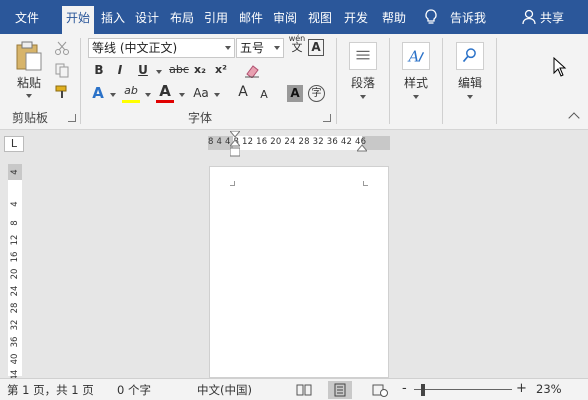 Image resolution: width=588 pixels, height=400 pixels. What do you see at coordinates (320, 18) in the screenshot?
I see `tab-view: 视图` at bounding box center [320, 18].